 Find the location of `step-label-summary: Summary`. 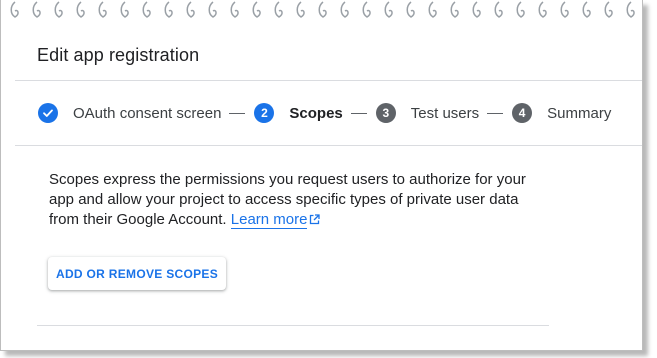

step-label-summary: Summary is located at coordinates (579, 113).